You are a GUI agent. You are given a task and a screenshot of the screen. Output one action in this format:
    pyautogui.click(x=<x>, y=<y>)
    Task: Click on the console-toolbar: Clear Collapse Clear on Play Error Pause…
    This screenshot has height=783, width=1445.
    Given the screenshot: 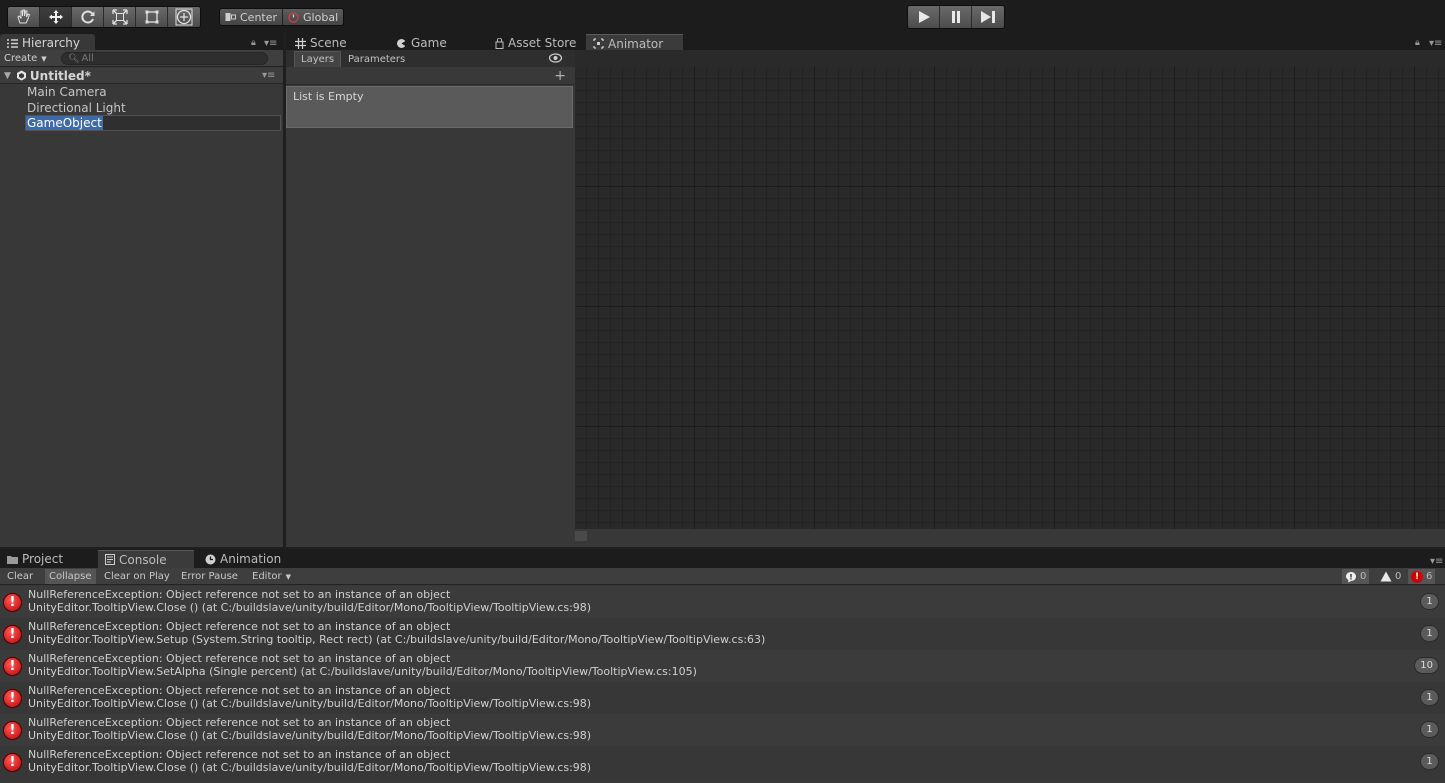 What is the action you would take?
    pyautogui.click(x=722, y=576)
    